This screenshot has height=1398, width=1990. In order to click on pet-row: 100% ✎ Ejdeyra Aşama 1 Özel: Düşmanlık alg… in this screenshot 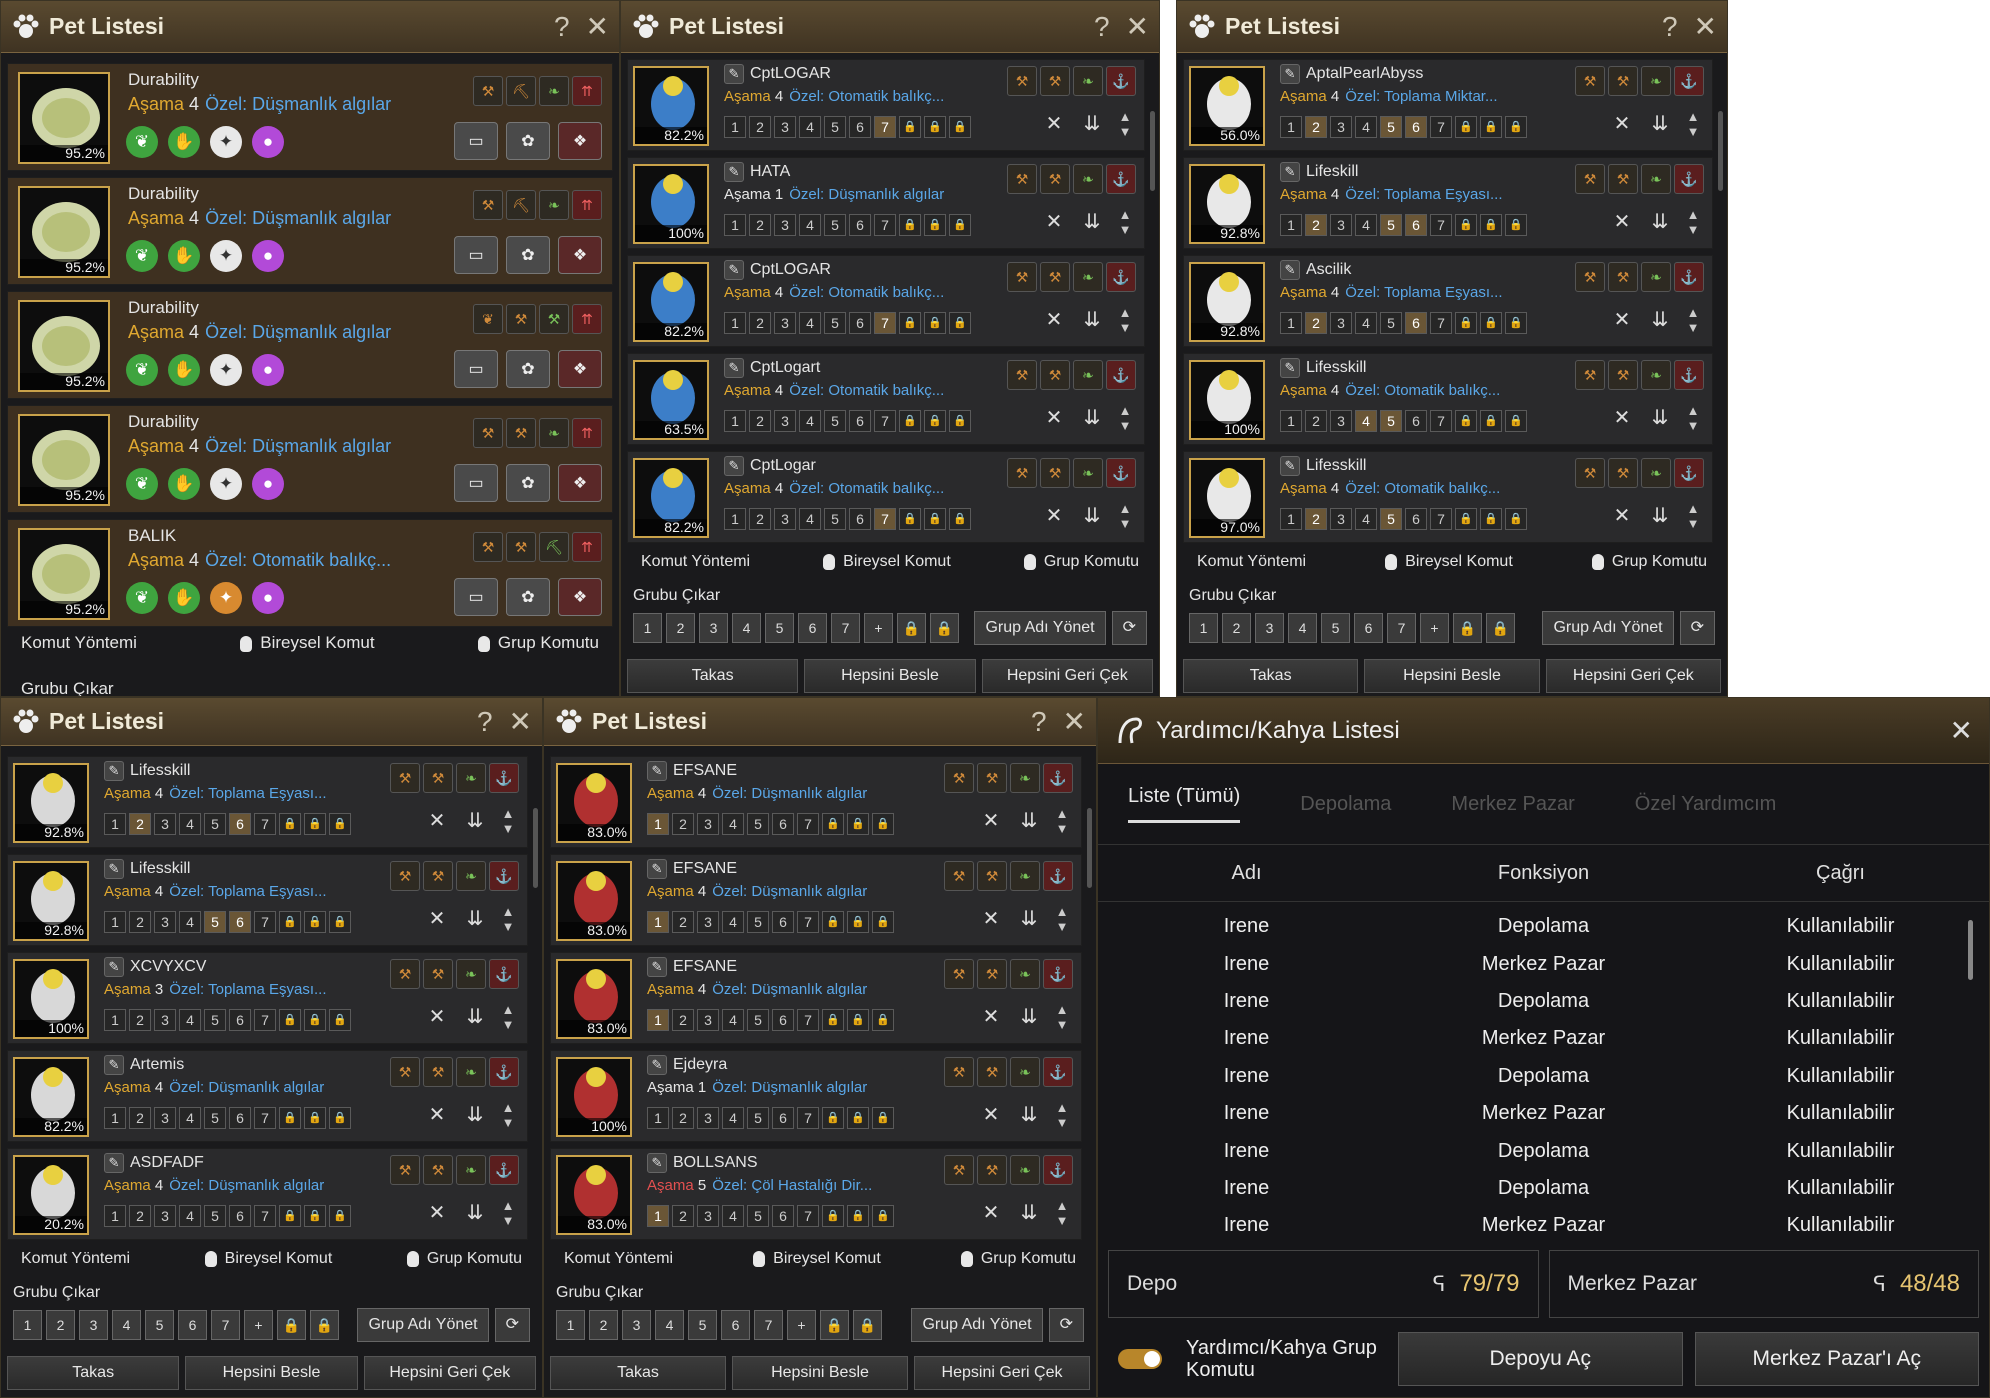, I will do `click(816, 1096)`.